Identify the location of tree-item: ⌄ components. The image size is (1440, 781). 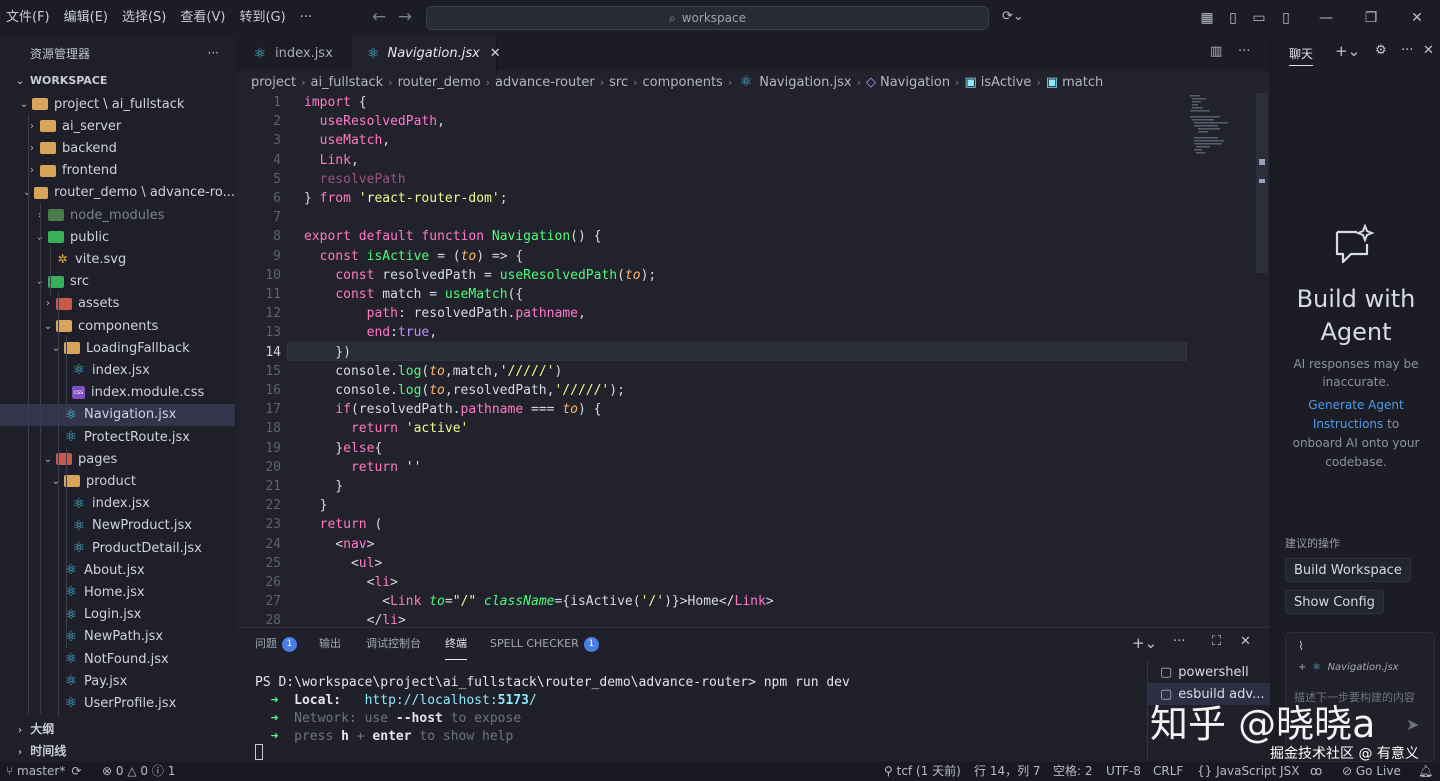
(117, 326).